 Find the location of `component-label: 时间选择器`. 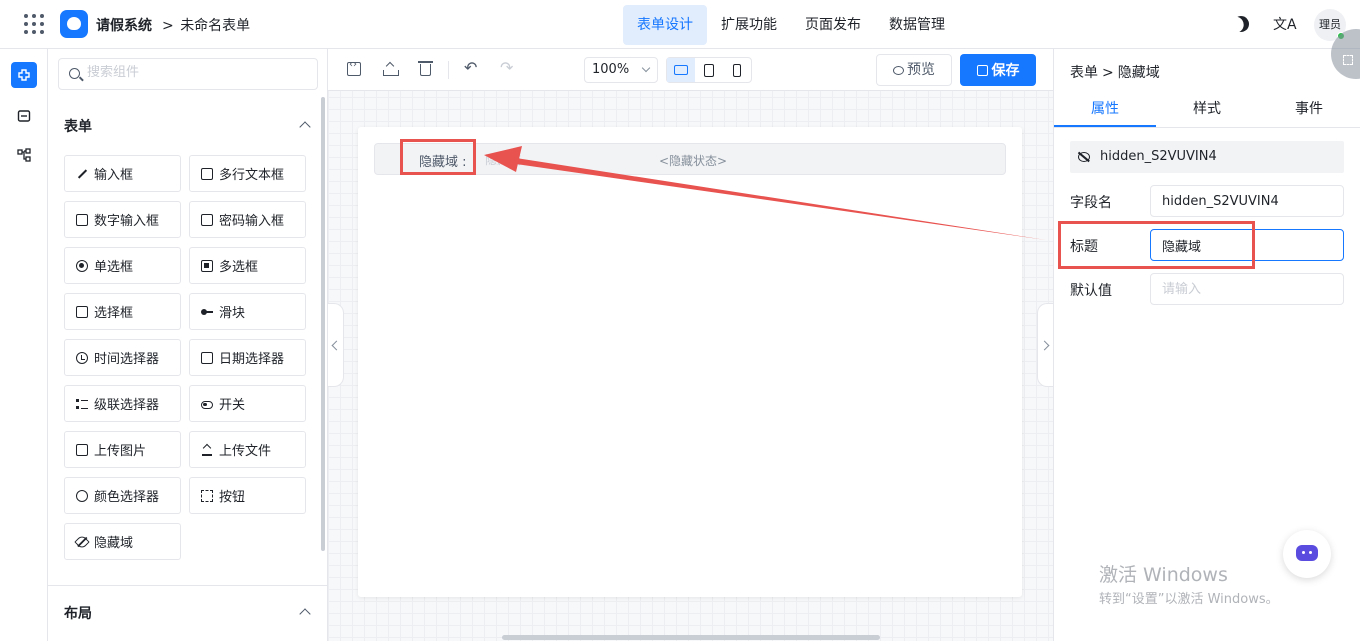

component-label: 时间选择器 is located at coordinates (127, 359).